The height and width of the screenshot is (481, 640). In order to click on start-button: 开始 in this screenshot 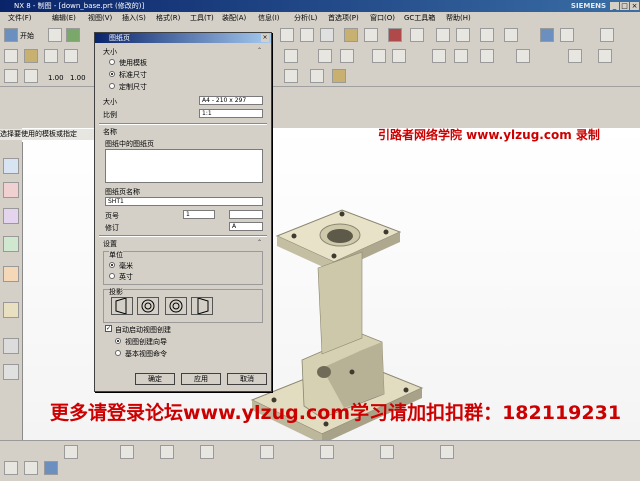, I will do `click(27, 36)`.